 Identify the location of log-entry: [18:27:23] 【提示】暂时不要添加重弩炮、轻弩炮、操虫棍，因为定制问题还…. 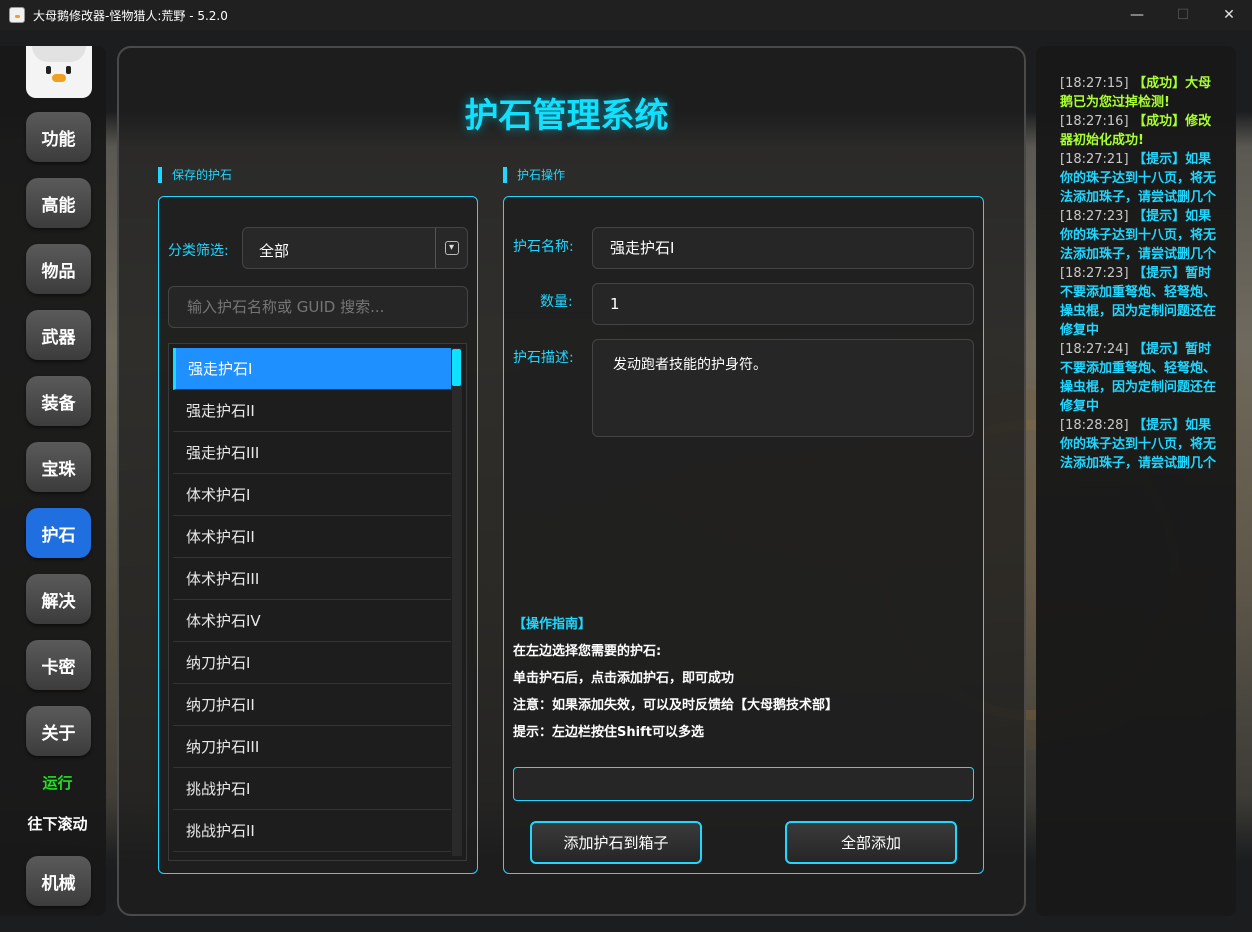
(1138, 302).